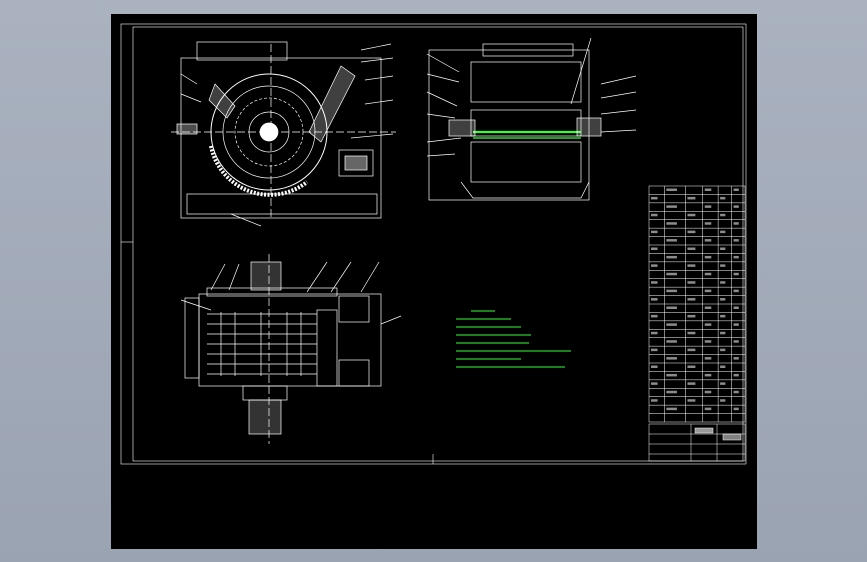 The width and height of the screenshot is (867, 562). What do you see at coordinates (697, 442) in the screenshot?
I see `title-block` at bounding box center [697, 442].